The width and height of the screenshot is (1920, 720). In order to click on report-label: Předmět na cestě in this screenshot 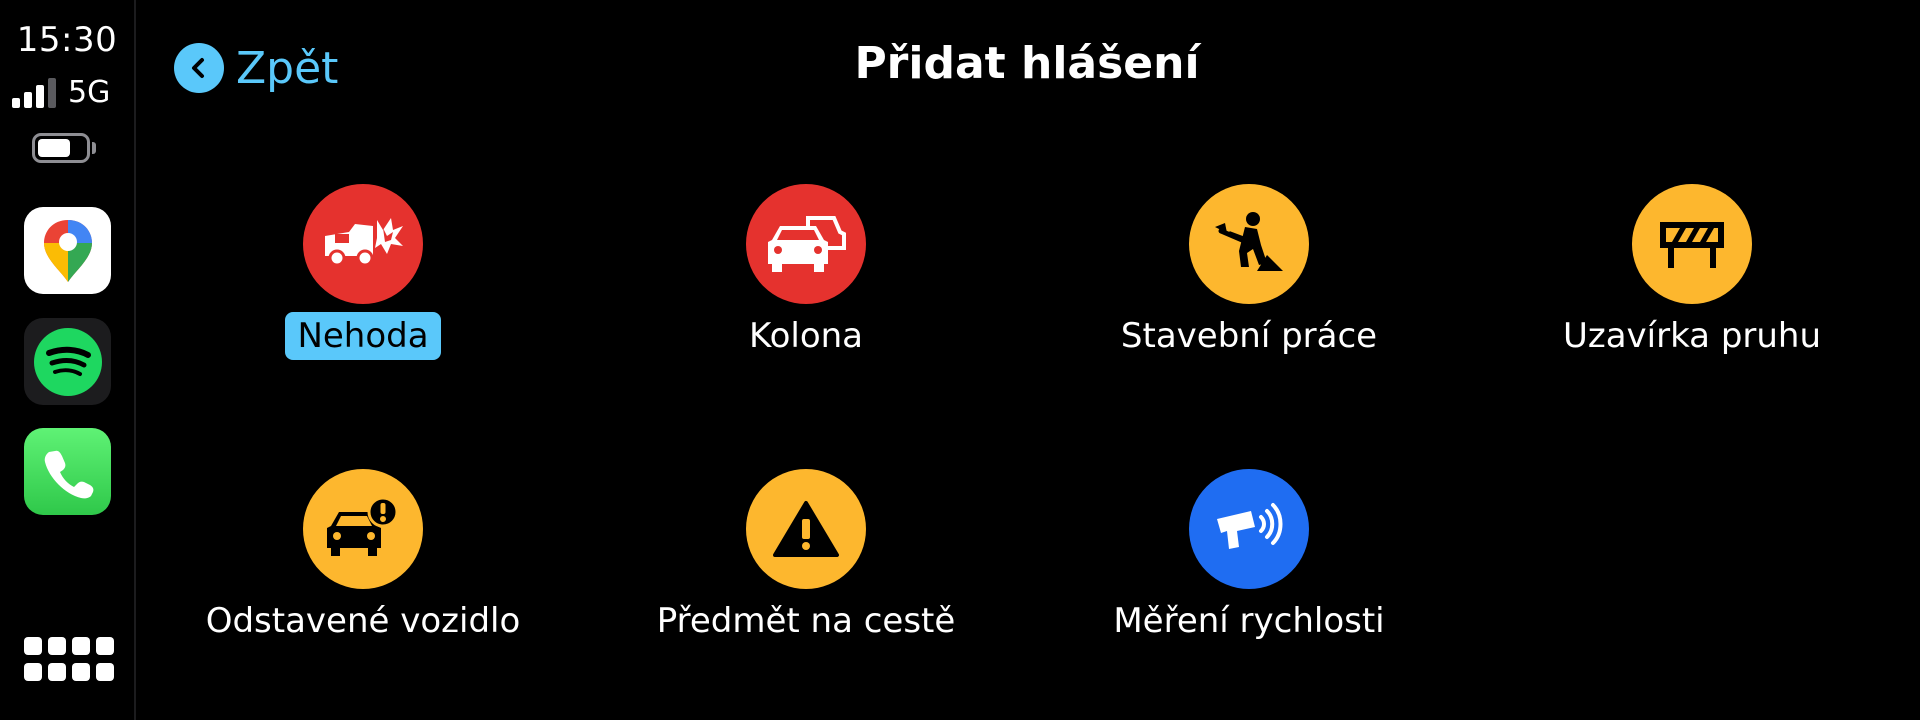, I will do `click(806, 621)`.